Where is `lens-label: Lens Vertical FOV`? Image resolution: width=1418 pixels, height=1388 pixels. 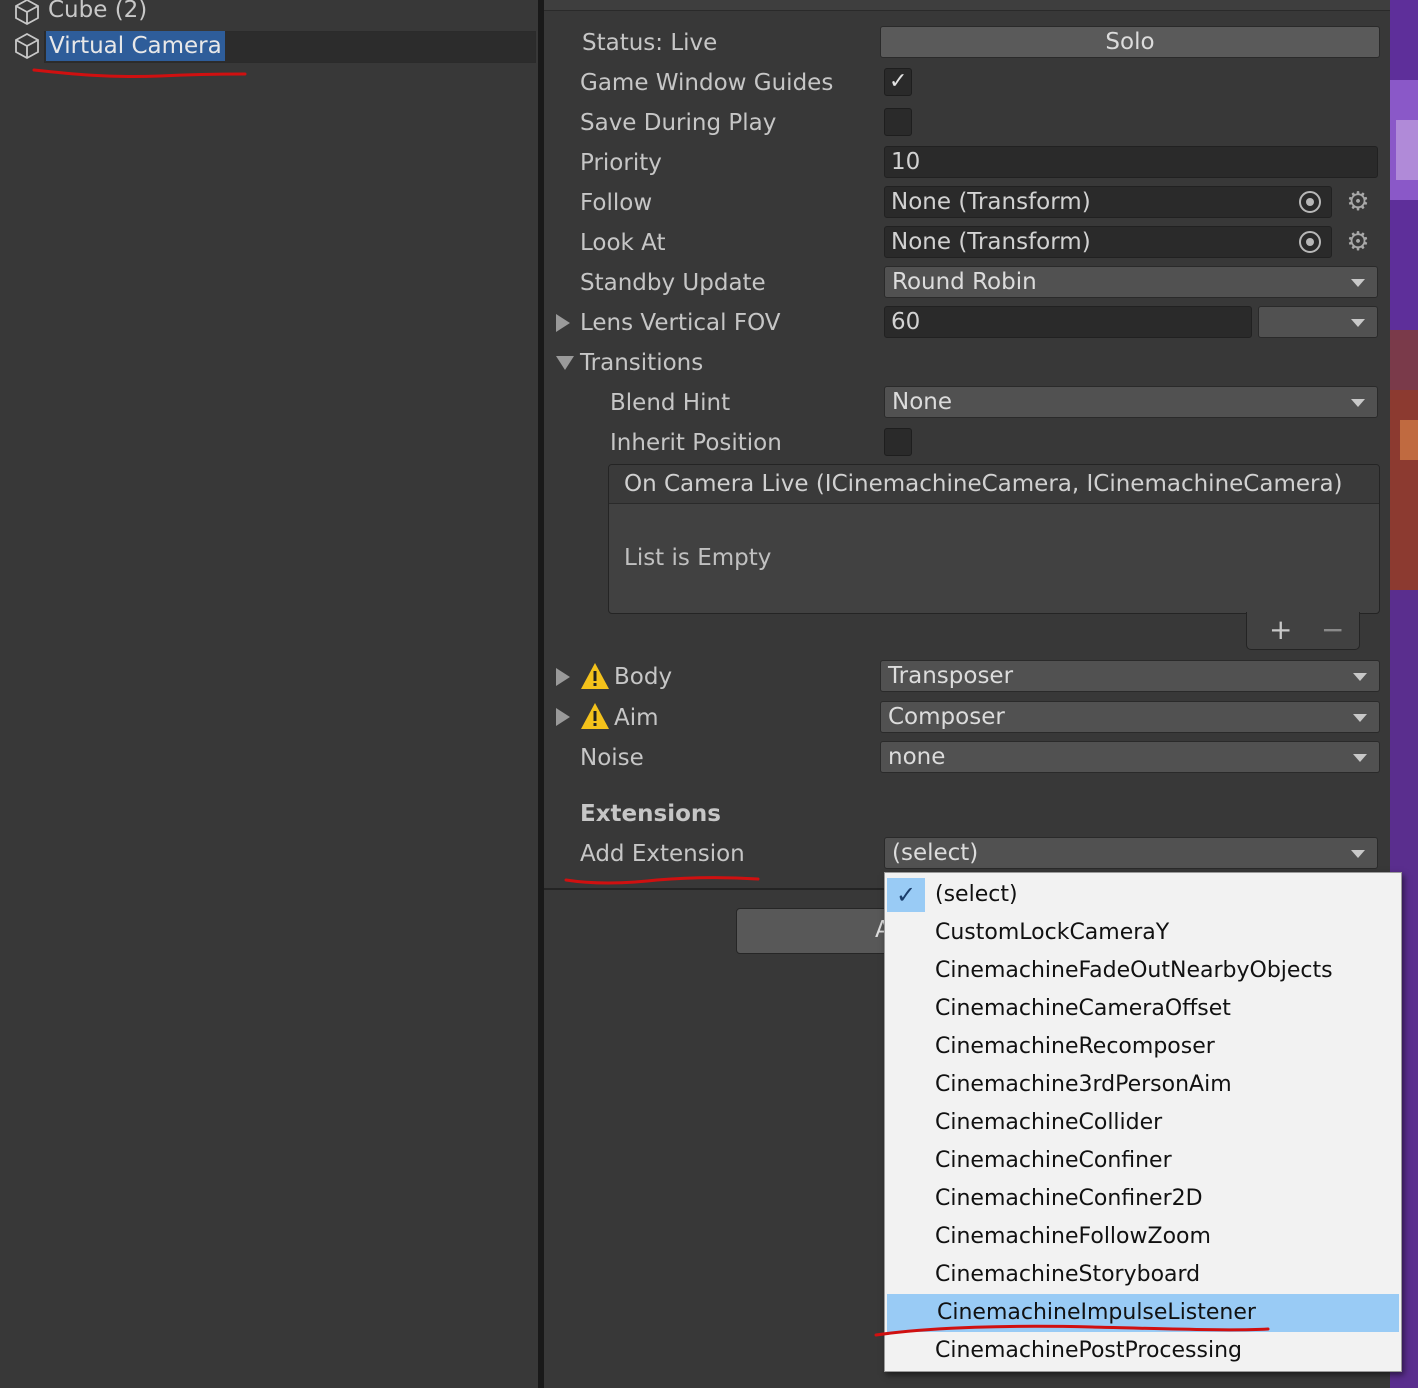
lens-label: Lens Vertical FOV is located at coordinates (680, 323).